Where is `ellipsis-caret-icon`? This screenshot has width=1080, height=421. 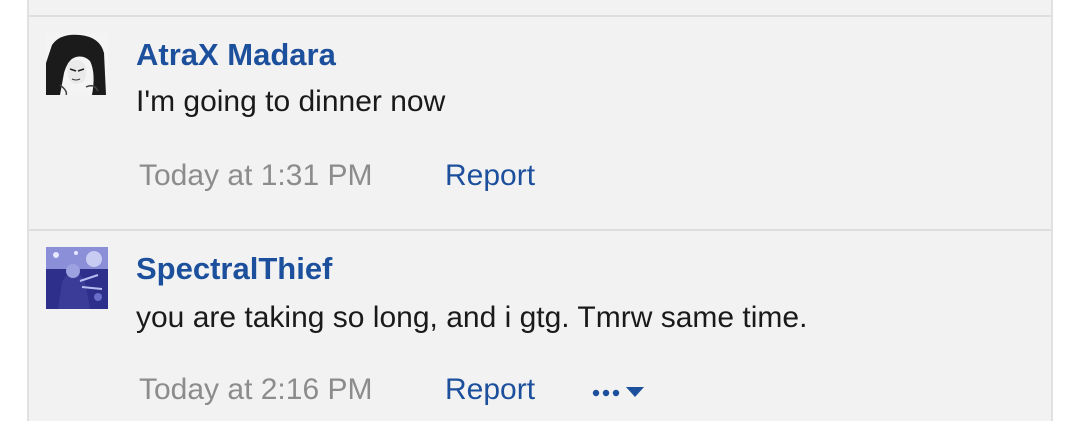
ellipsis-caret-icon is located at coordinates (618, 392).